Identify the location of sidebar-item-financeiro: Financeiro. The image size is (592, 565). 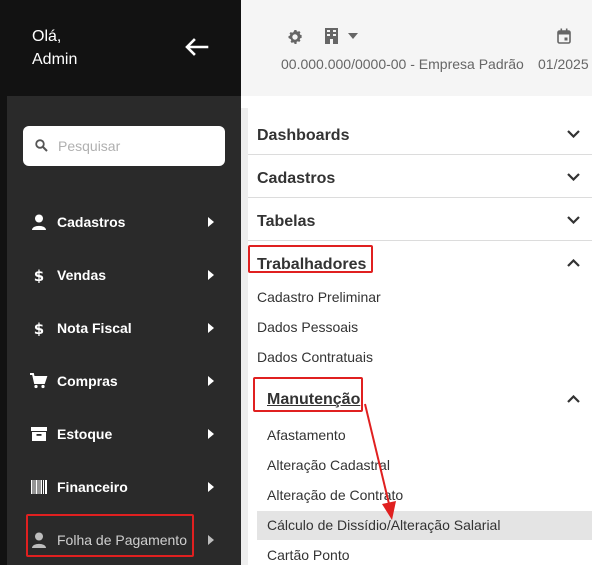
(125, 487).